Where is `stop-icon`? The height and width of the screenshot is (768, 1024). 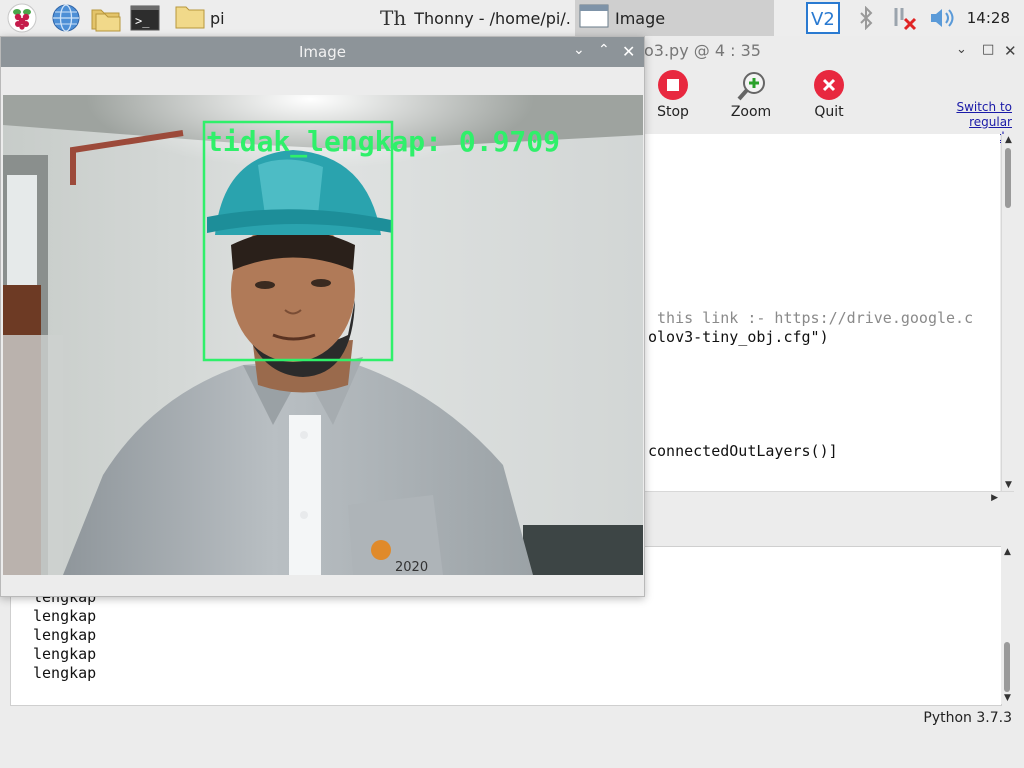 stop-icon is located at coordinates (673, 85).